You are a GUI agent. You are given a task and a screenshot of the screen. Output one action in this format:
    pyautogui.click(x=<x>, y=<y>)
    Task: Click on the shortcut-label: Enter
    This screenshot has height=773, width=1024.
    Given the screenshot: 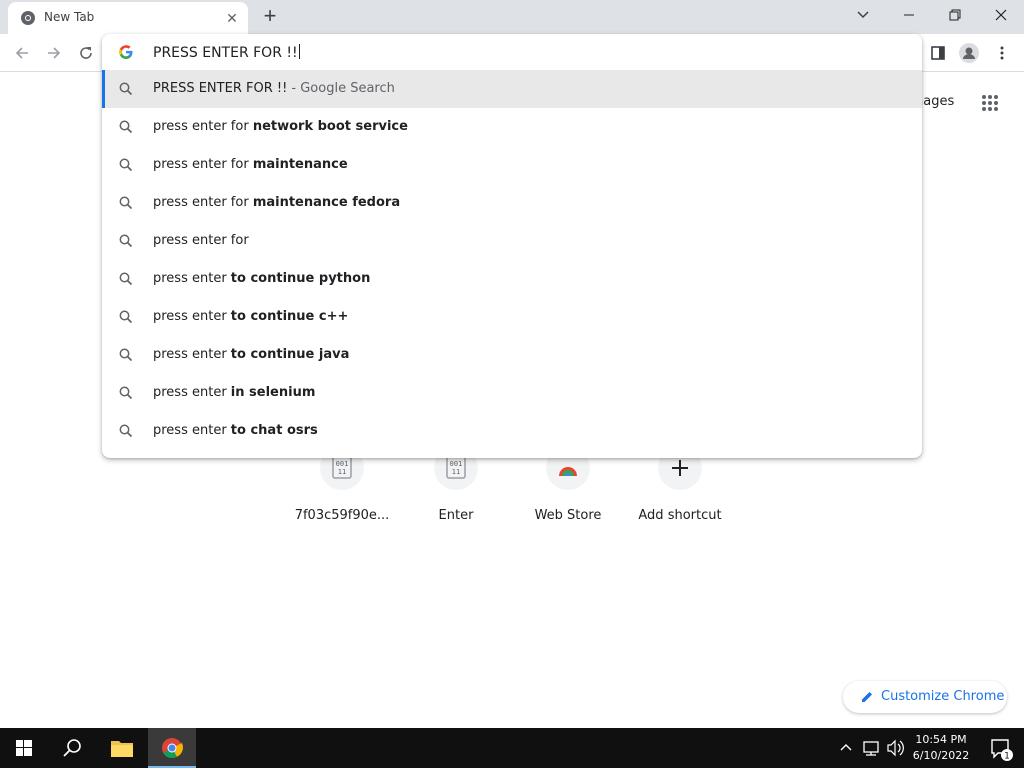 What is the action you would take?
    pyautogui.click(x=456, y=515)
    